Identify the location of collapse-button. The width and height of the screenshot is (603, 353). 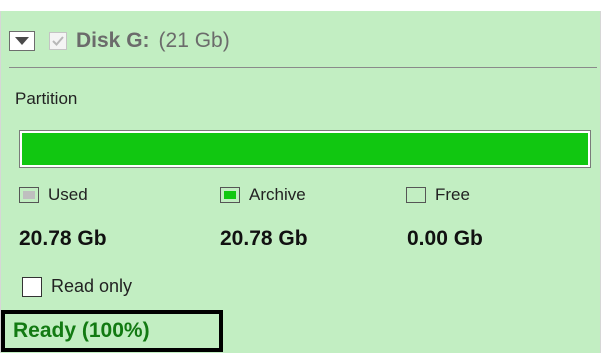
(22, 41).